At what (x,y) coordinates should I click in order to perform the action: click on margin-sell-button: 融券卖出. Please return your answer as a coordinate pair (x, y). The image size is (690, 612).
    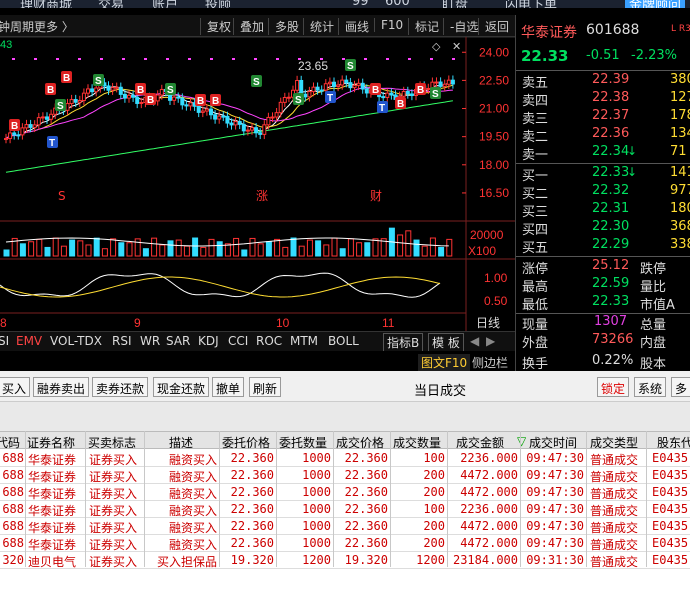
    Looking at the image, I should click on (61, 387).